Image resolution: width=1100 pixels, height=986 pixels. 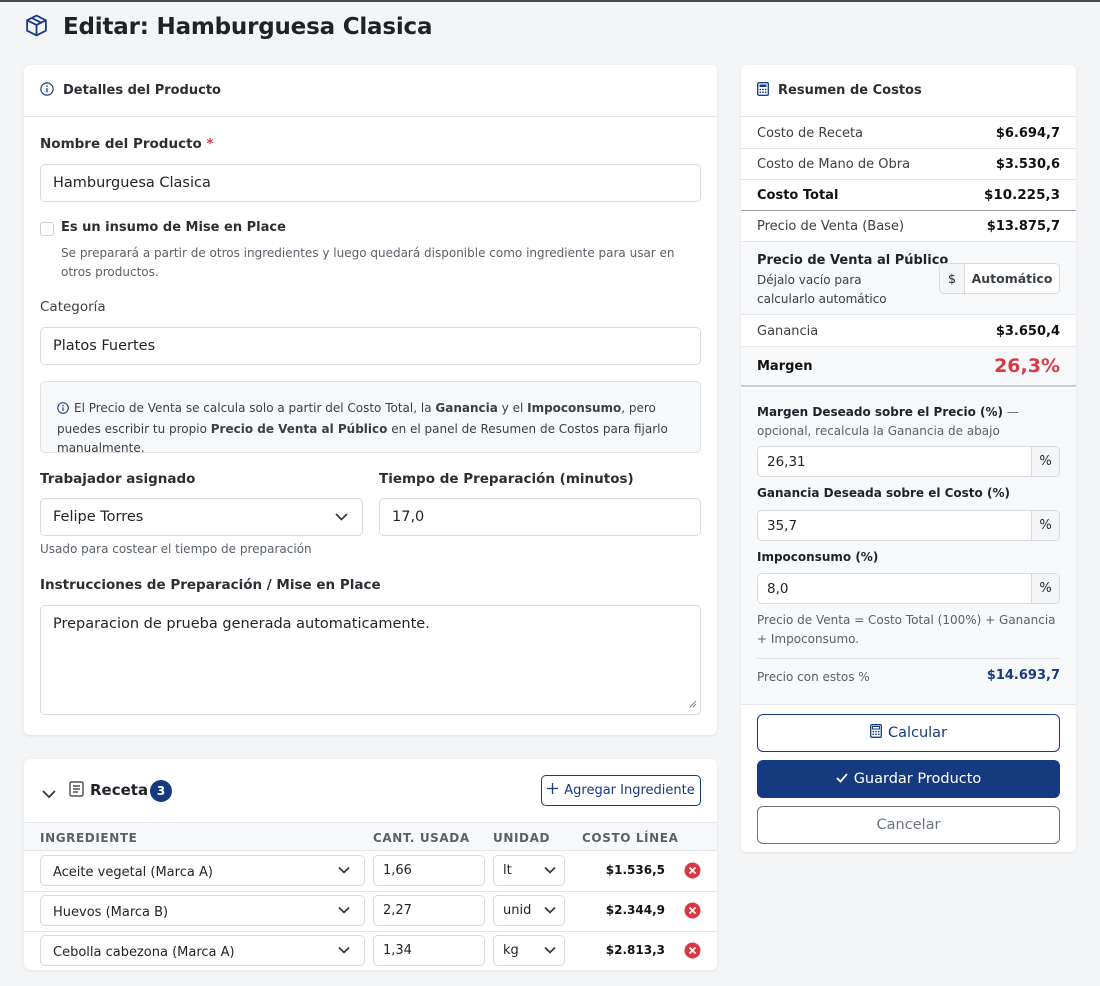 What do you see at coordinates (429, 910) in the screenshot?
I see `quantity-input: 2,27` at bounding box center [429, 910].